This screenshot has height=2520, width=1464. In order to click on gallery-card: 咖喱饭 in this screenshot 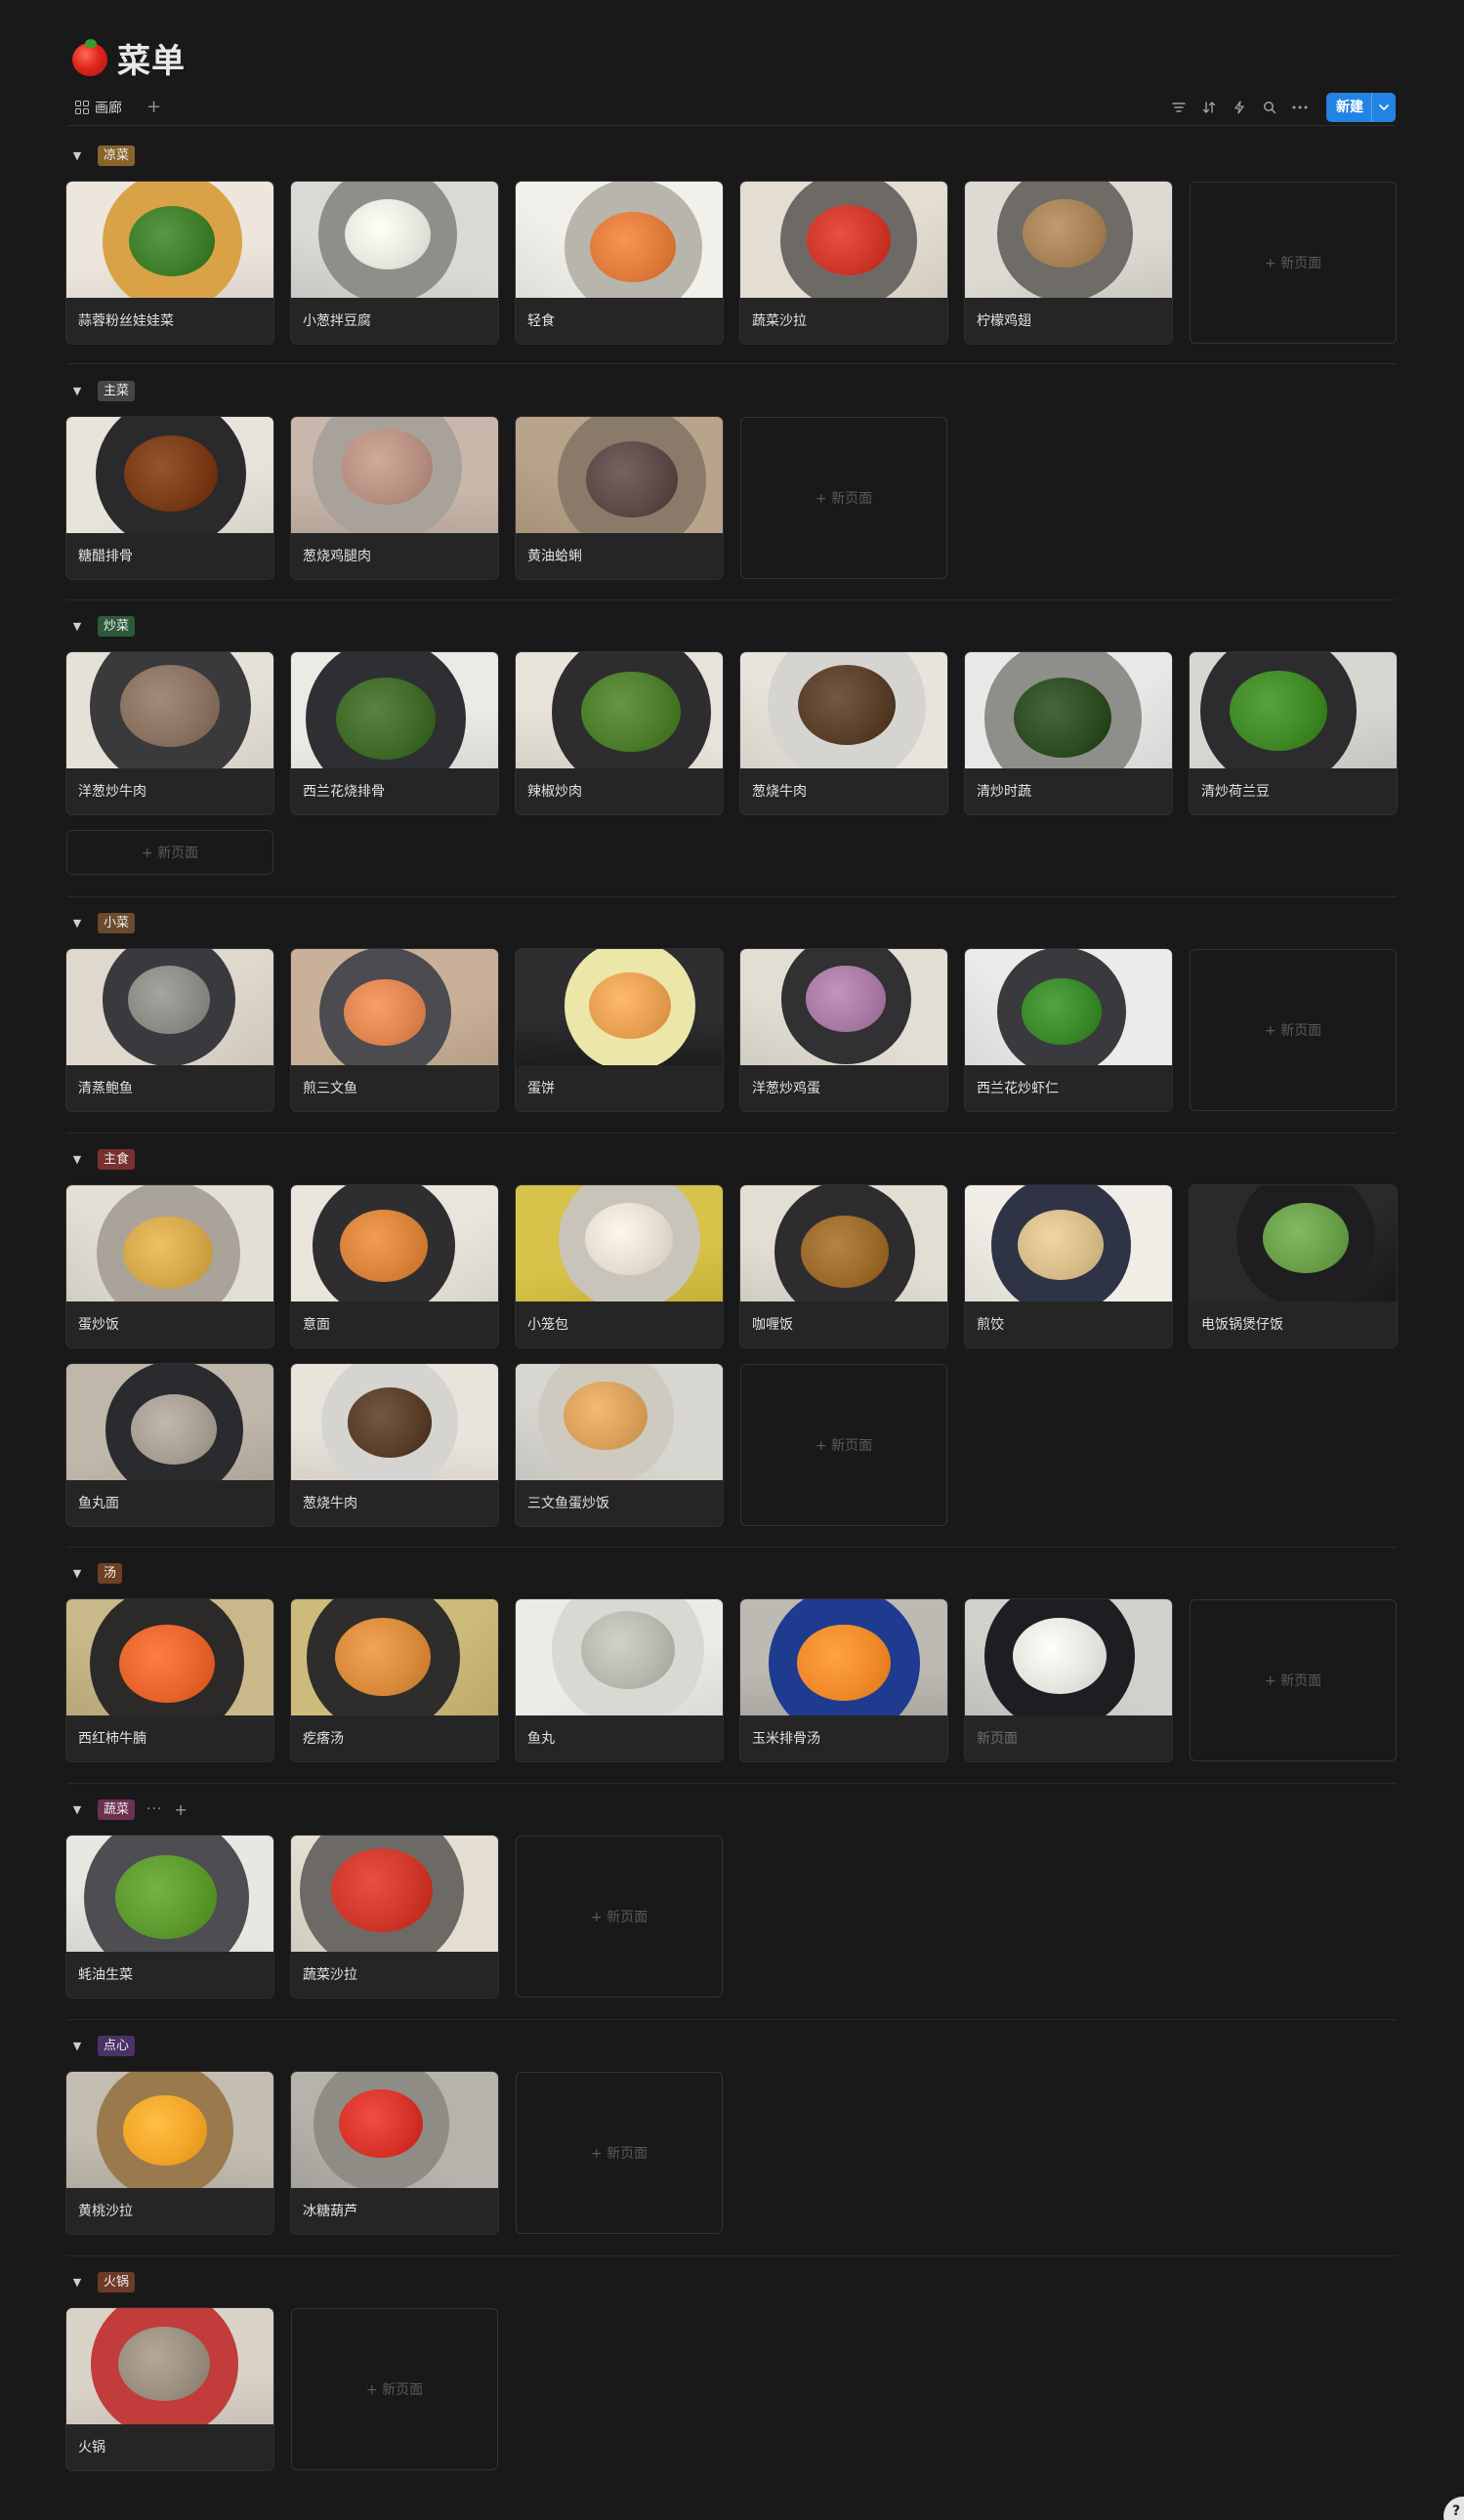, I will do `click(843, 1266)`.